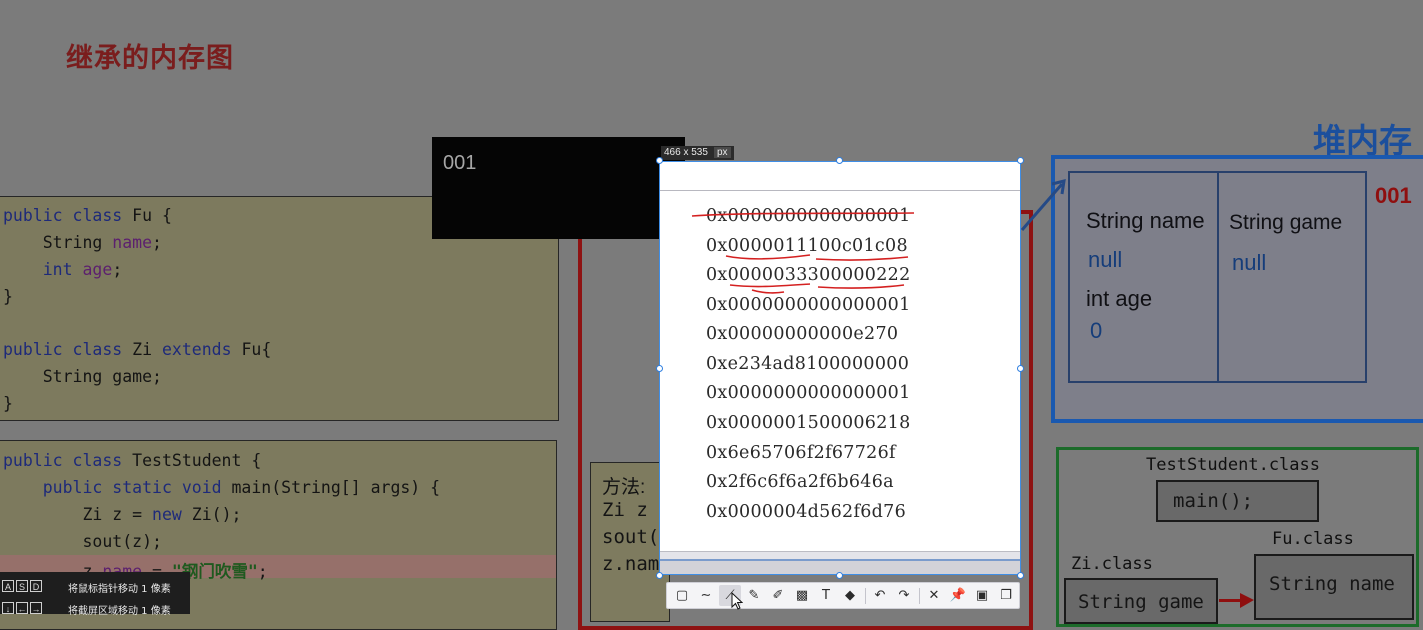  Describe the element at coordinates (682, 595) in the screenshot. I see `rectangle-icon: ▢` at that location.